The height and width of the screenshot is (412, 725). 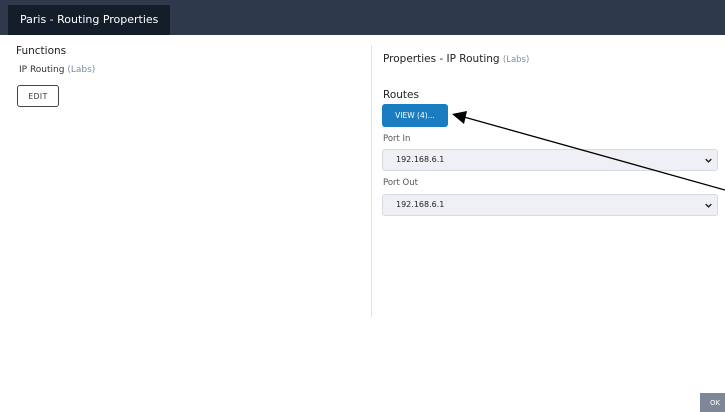 What do you see at coordinates (41, 51) in the screenshot?
I see `functions-heading: Functions` at bounding box center [41, 51].